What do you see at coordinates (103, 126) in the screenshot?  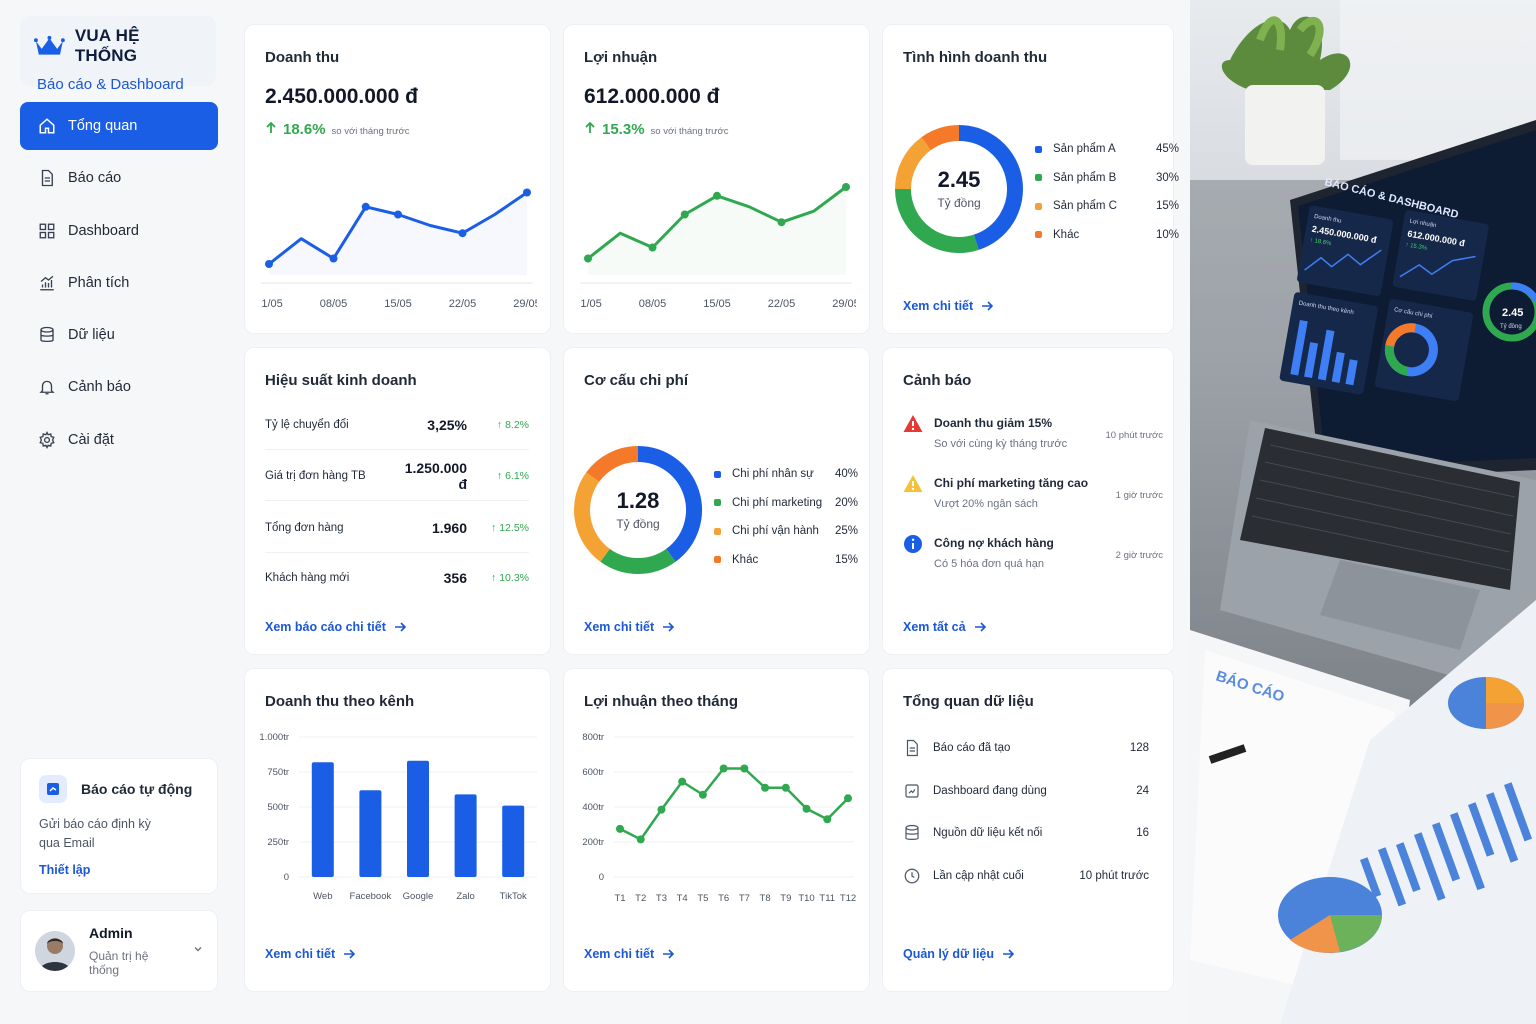 I see `nav-label: Tổng quan` at bounding box center [103, 126].